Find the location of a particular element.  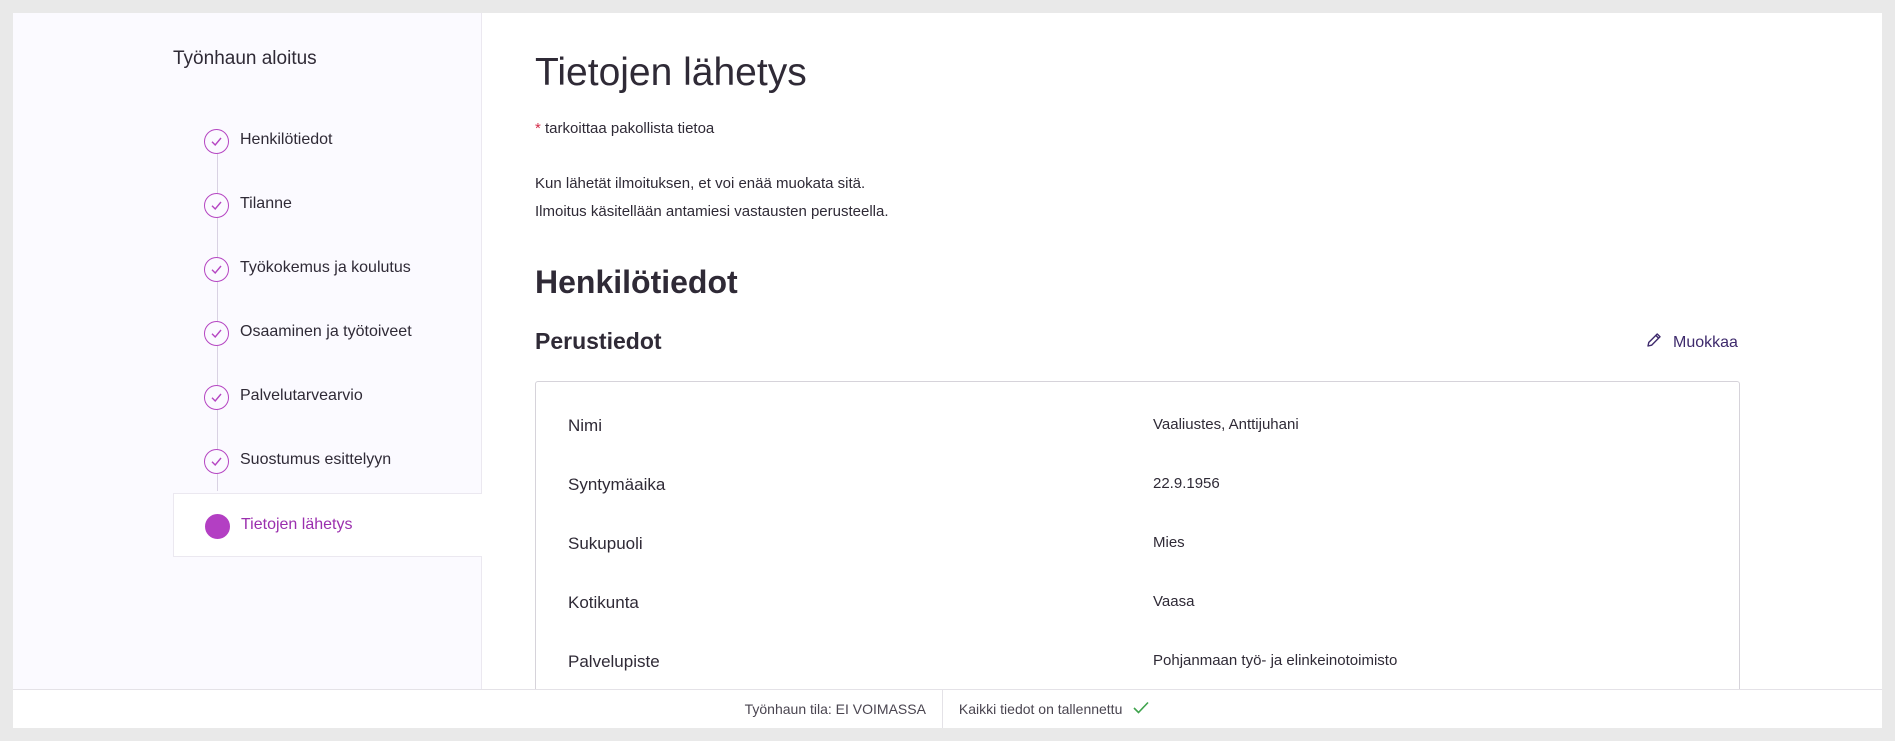

pencil-icon is located at coordinates (1654, 342).